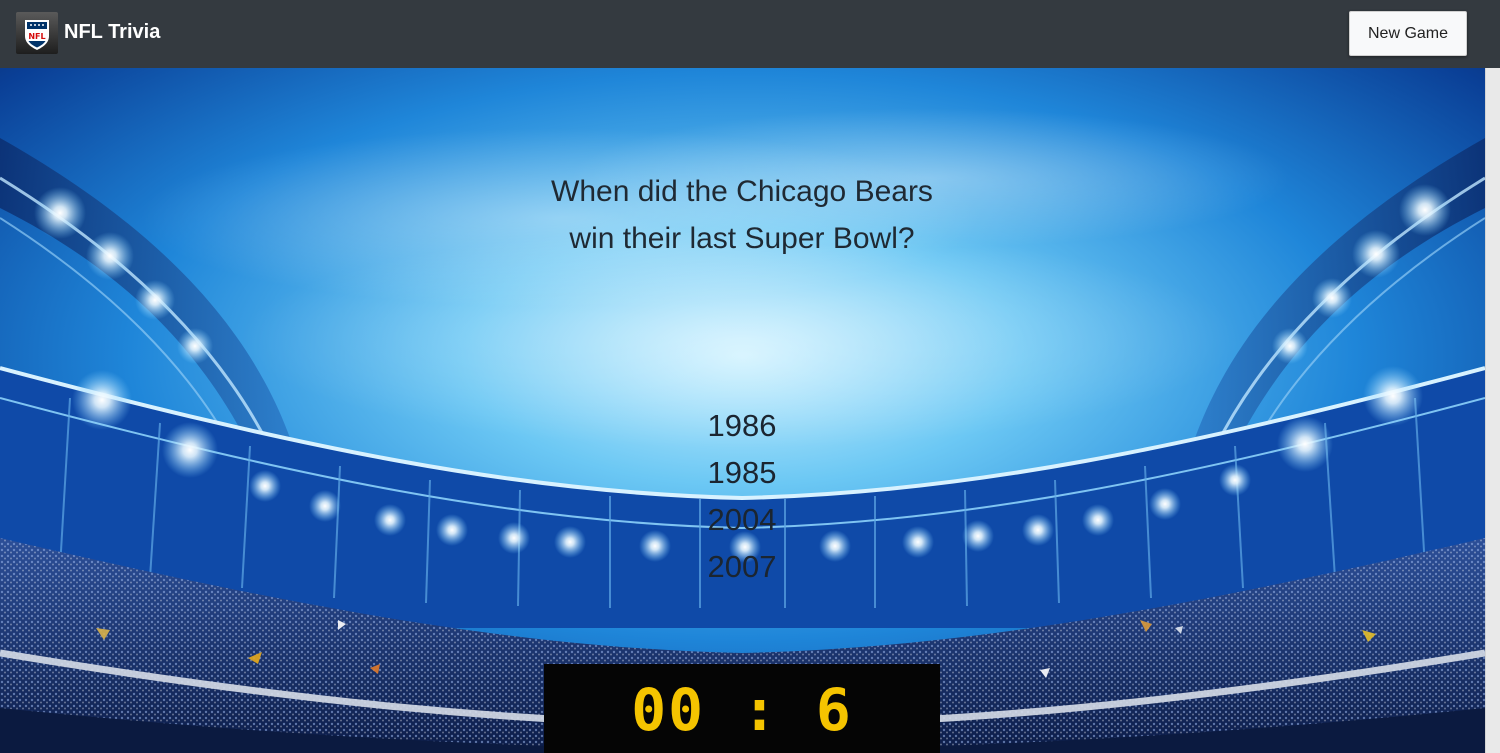  I want to click on logo-text: NFL, so click(36, 36).